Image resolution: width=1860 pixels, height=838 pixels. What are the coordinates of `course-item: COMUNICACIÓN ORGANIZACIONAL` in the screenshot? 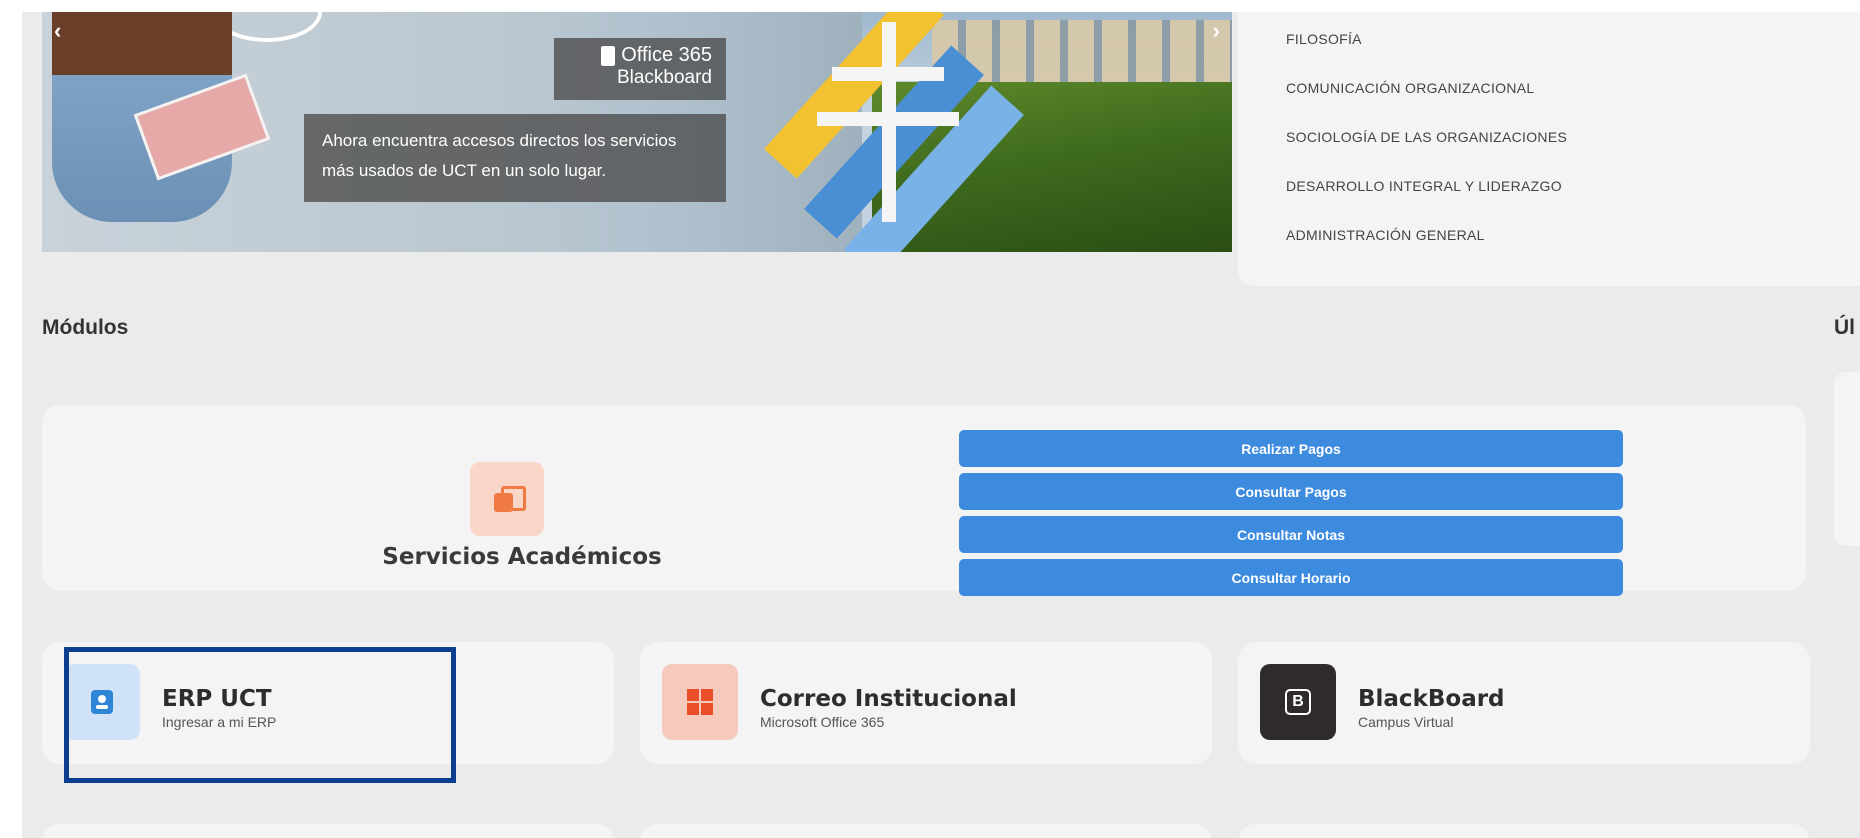 It's located at (1549, 88).